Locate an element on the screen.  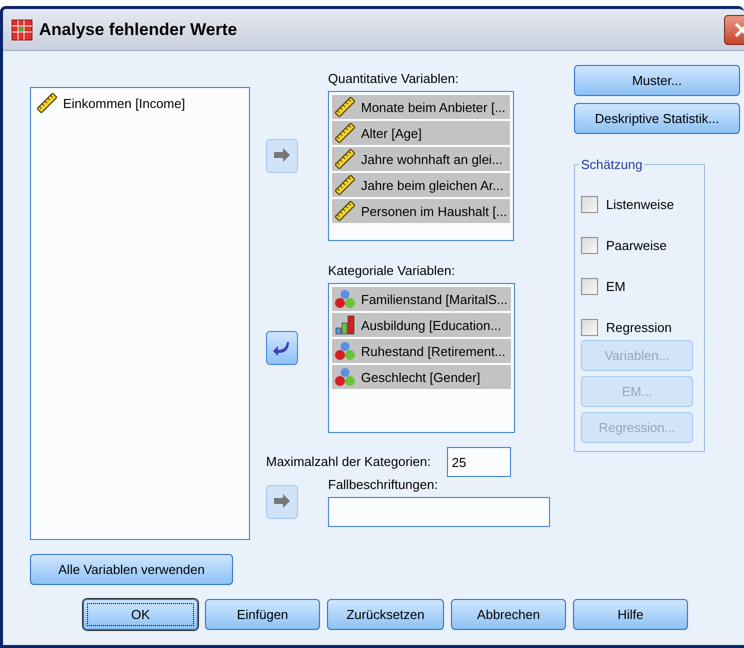
bar-chart-icon is located at coordinates (345, 325).